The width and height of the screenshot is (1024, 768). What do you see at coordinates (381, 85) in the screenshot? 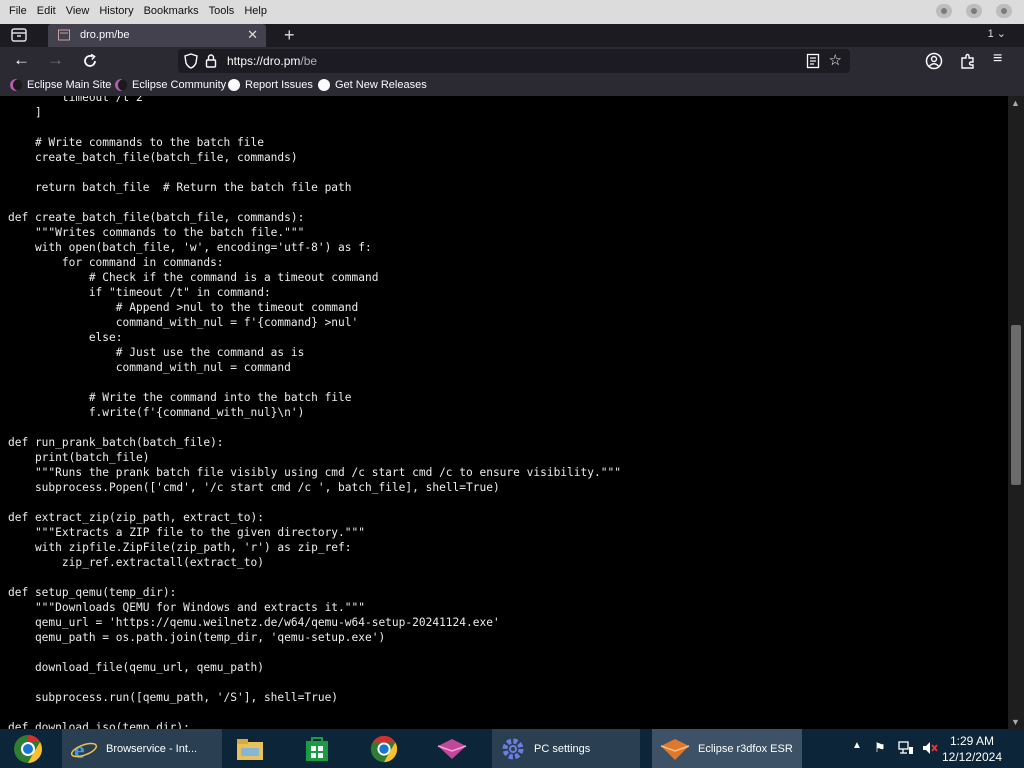
I see `bookmark-label: Get New Releases` at bounding box center [381, 85].